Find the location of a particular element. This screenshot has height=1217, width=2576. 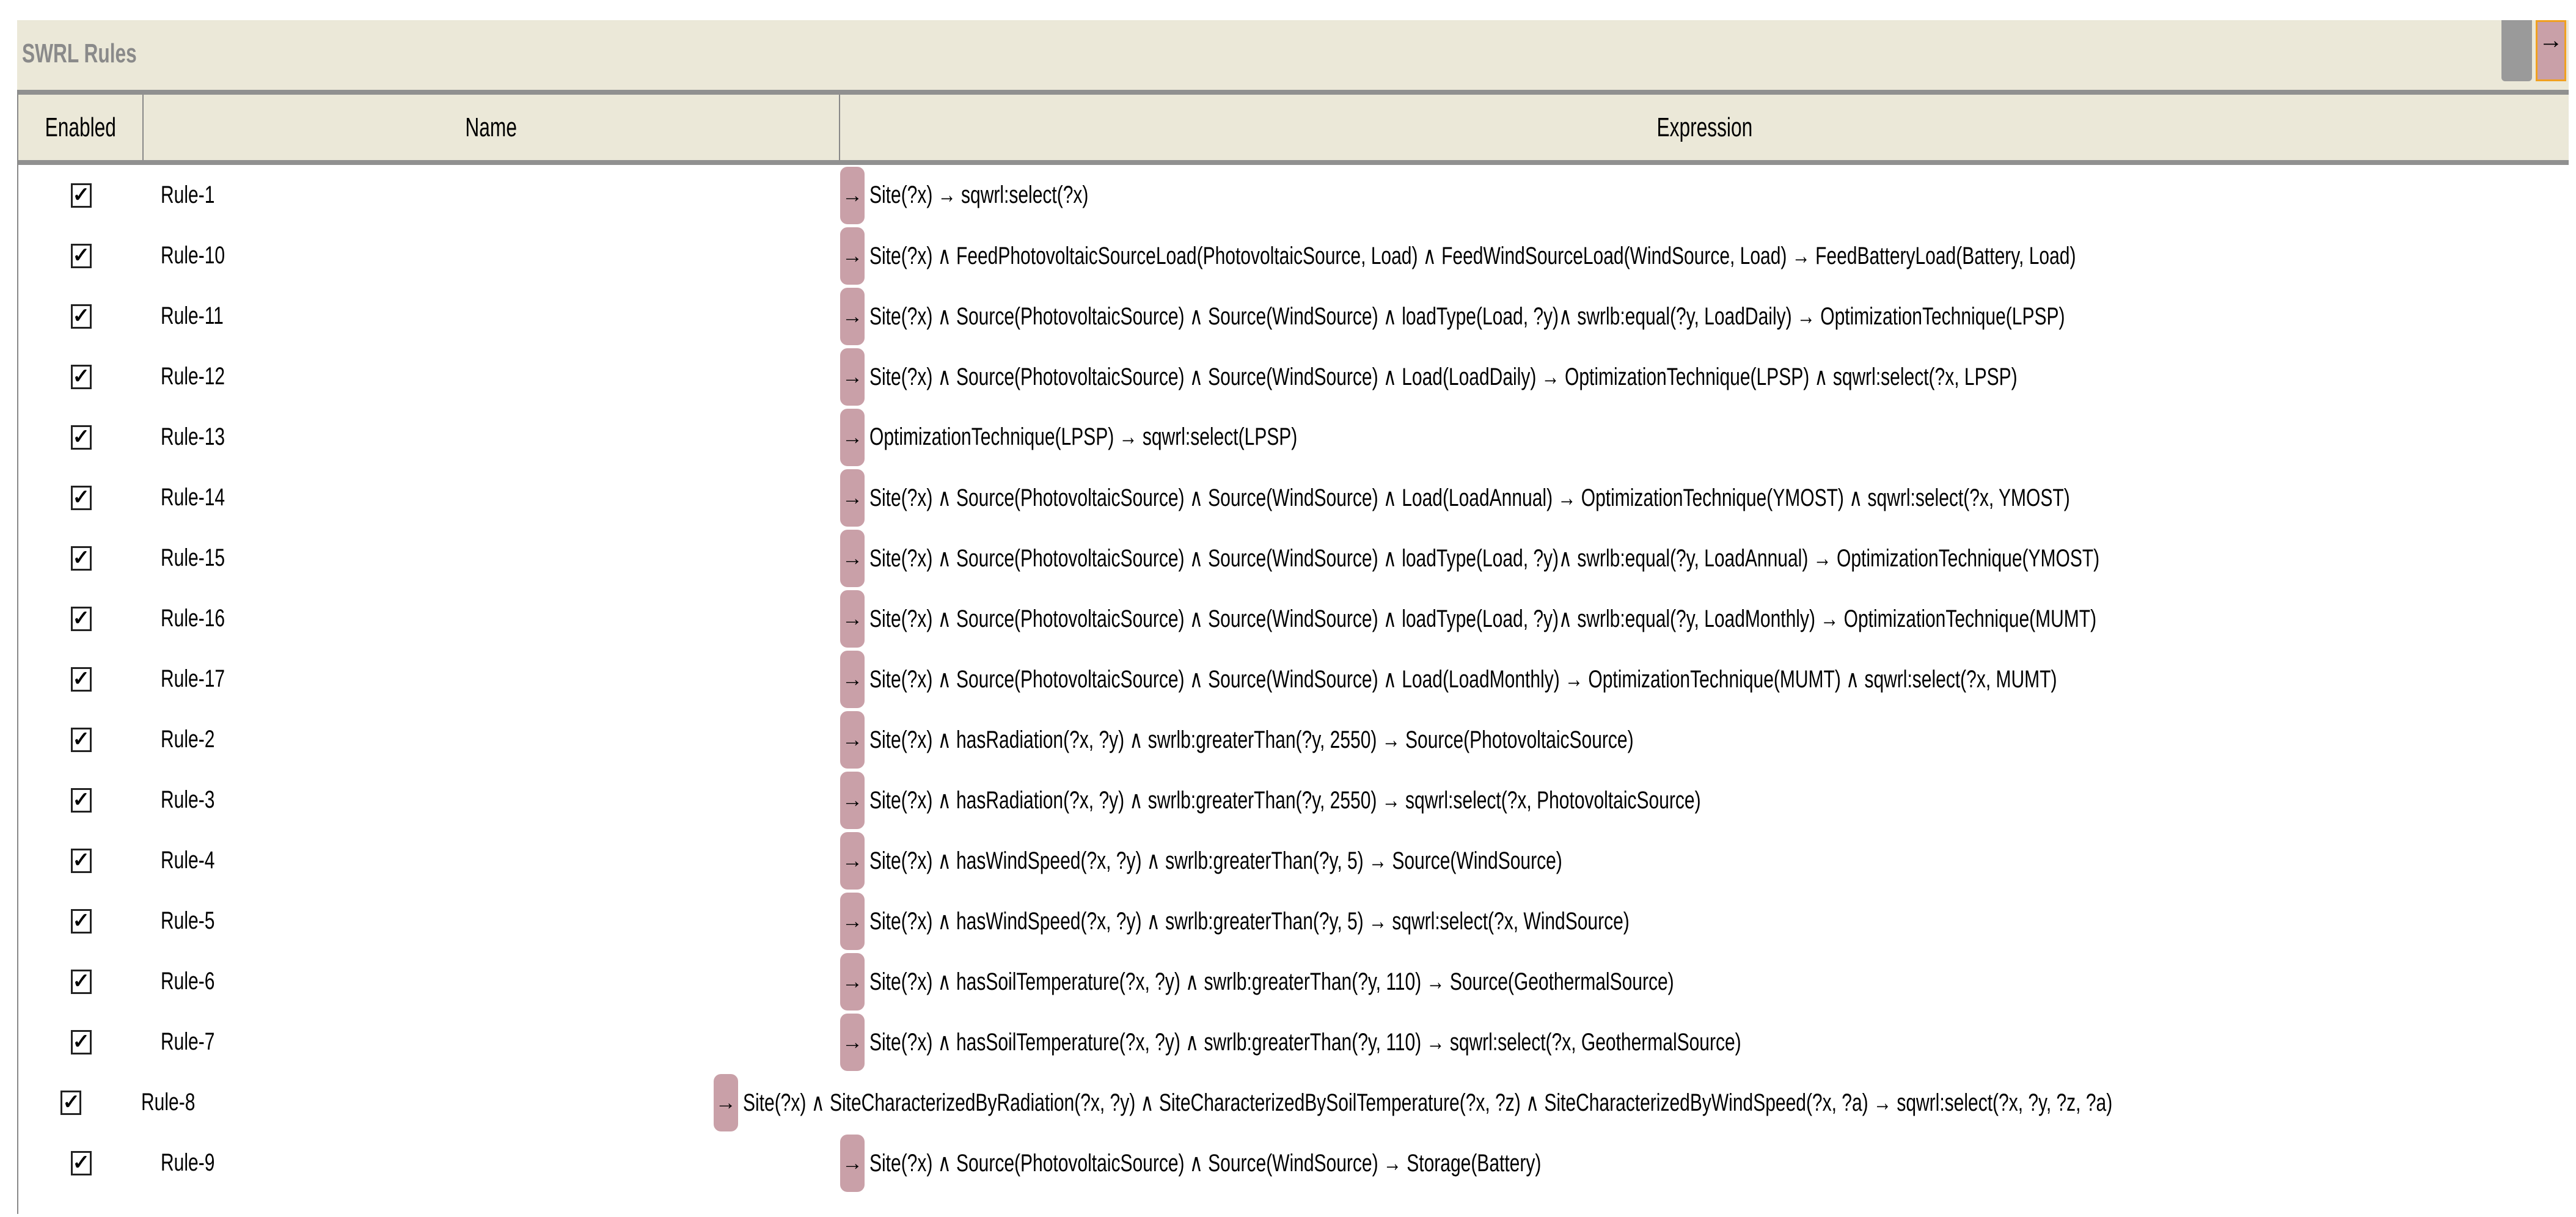

rule-name-text: Rule-13 is located at coordinates (193, 437).